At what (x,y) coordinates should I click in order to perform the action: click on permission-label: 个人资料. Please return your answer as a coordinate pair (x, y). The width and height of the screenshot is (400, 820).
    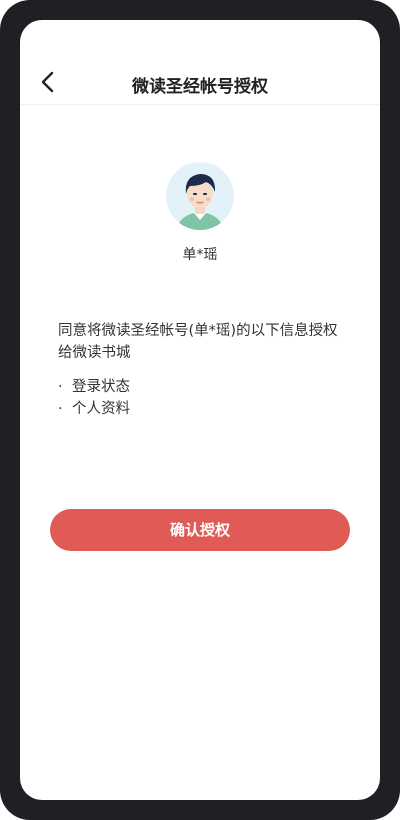
    Looking at the image, I should click on (101, 409).